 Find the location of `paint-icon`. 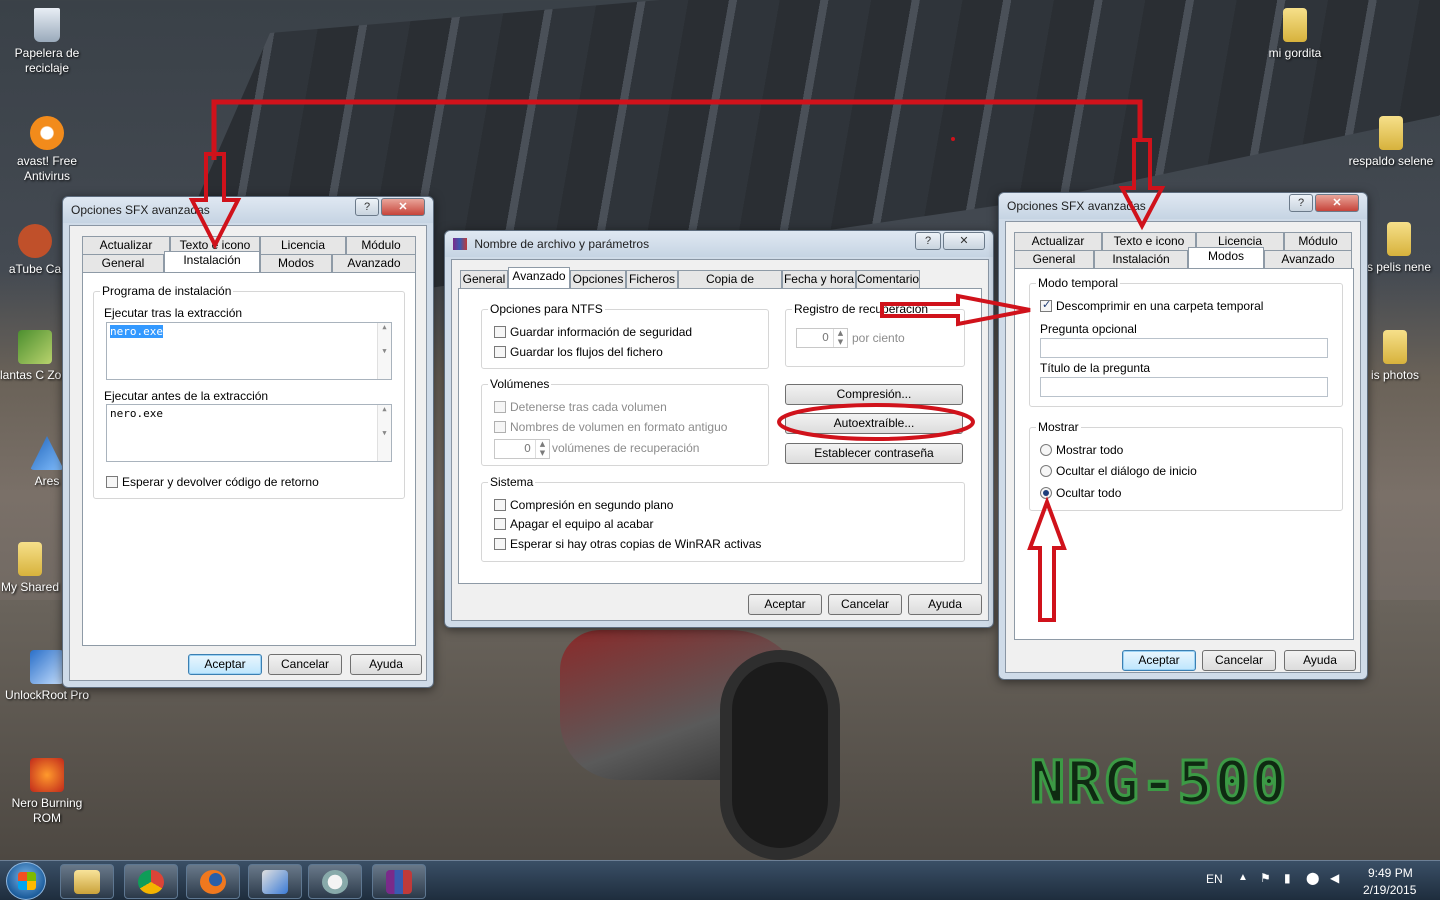

paint-icon is located at coordinates (335, 882).